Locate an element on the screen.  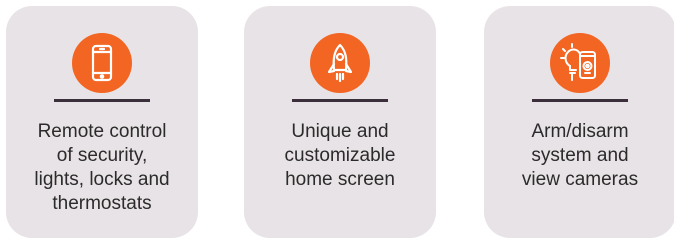
rocket-icon is located at coordinates (340, 63).